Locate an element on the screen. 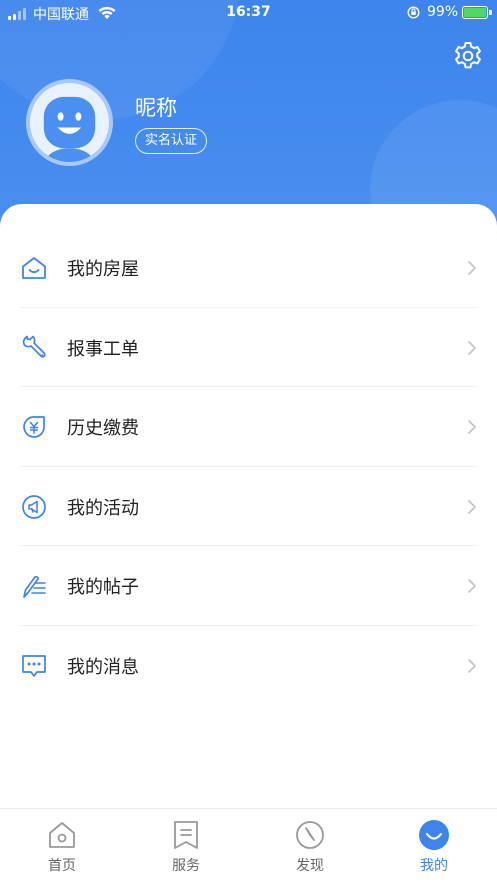 This screenshot has height=883, width=497. menu-label: 我的活动 is located at coordinates (103, 508).